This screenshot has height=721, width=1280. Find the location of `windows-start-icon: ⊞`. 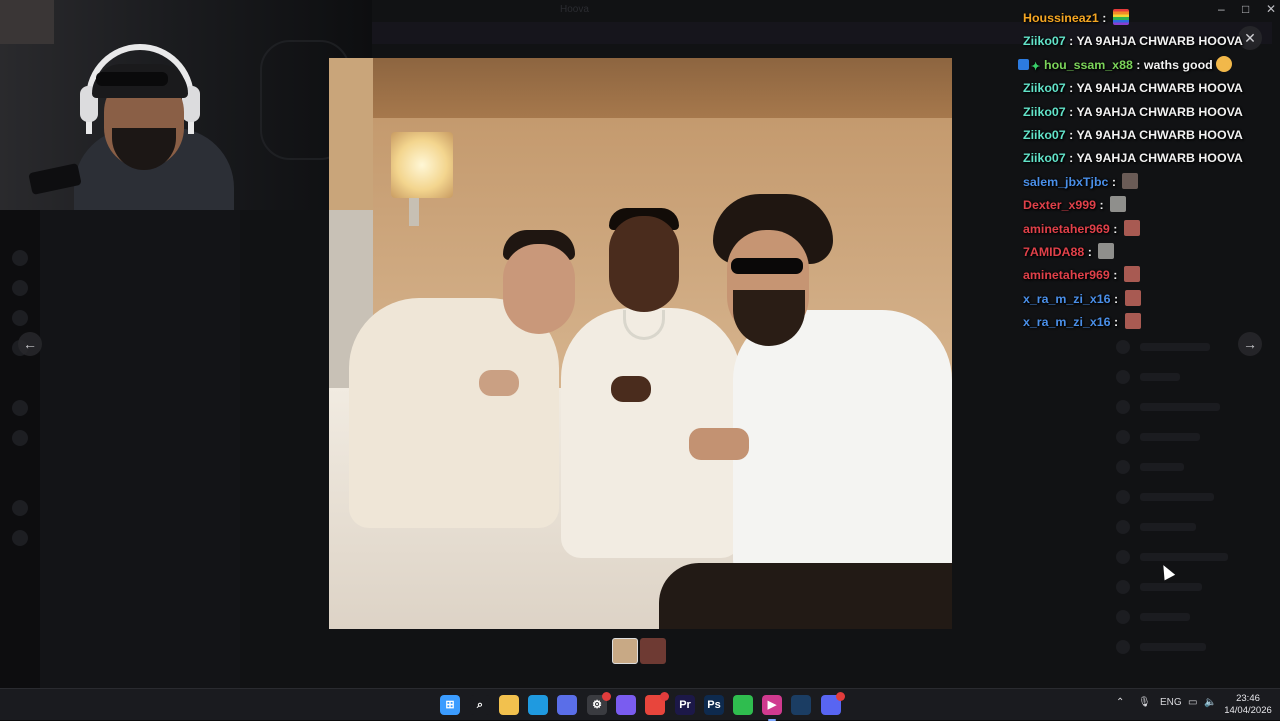

windows-start-icon: ⊞ is located at coordinates (450, 705).